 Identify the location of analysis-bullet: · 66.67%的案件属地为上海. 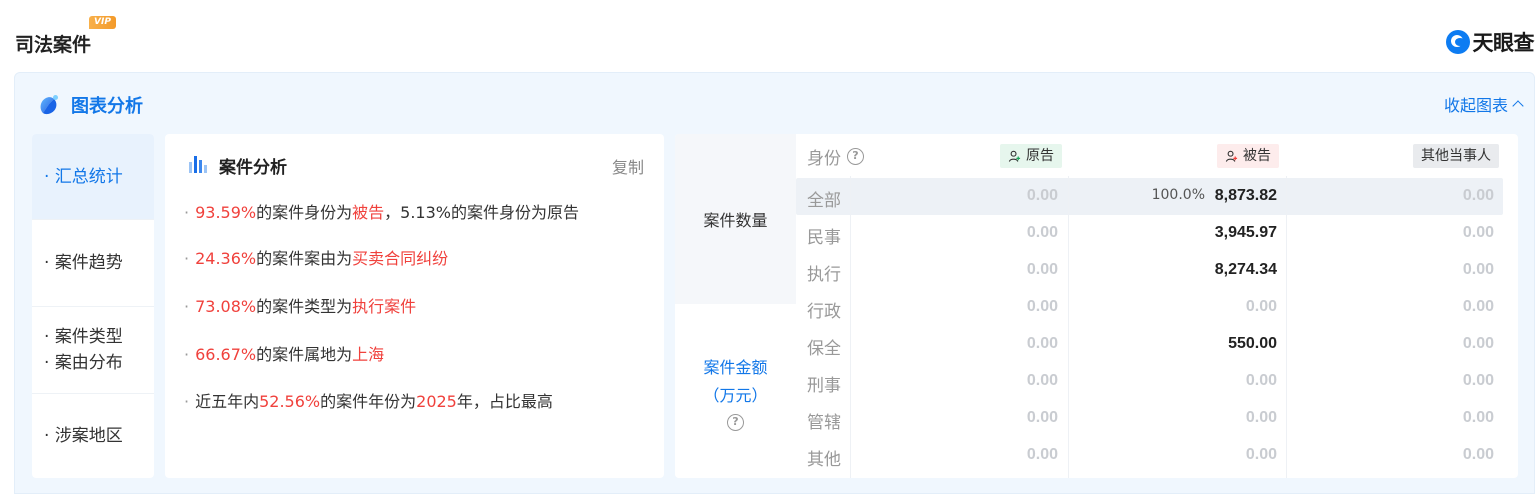
(284, 353).